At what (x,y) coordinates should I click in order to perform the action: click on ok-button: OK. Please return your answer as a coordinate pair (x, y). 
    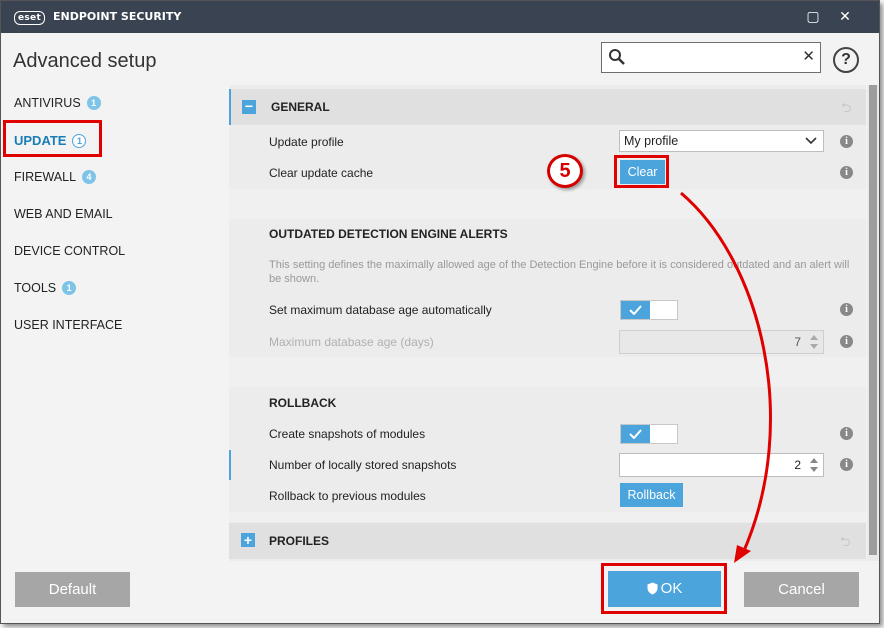
    Looking at the image, I should click on (664, 589).